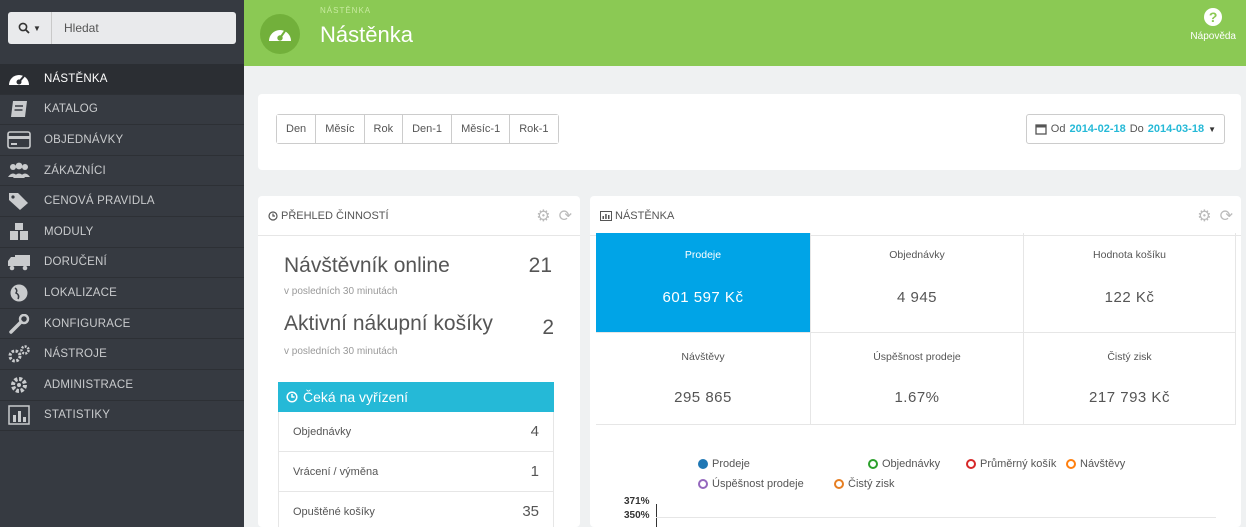 Image resolution: width=1246 pixels, height=527 pixels. What do you see at coordinates (122, 232) in the screenshot?
I see `sidebar-item-modules: MODULY` at bounding box center [122, 232].